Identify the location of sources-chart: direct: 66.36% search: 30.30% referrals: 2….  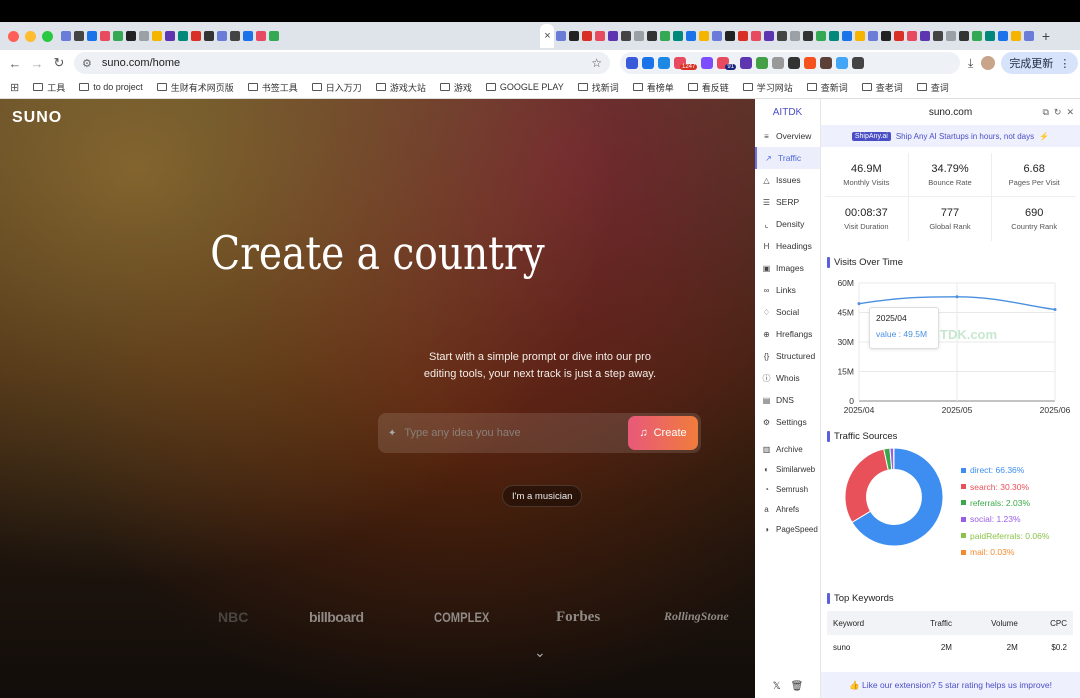
(950, 512).